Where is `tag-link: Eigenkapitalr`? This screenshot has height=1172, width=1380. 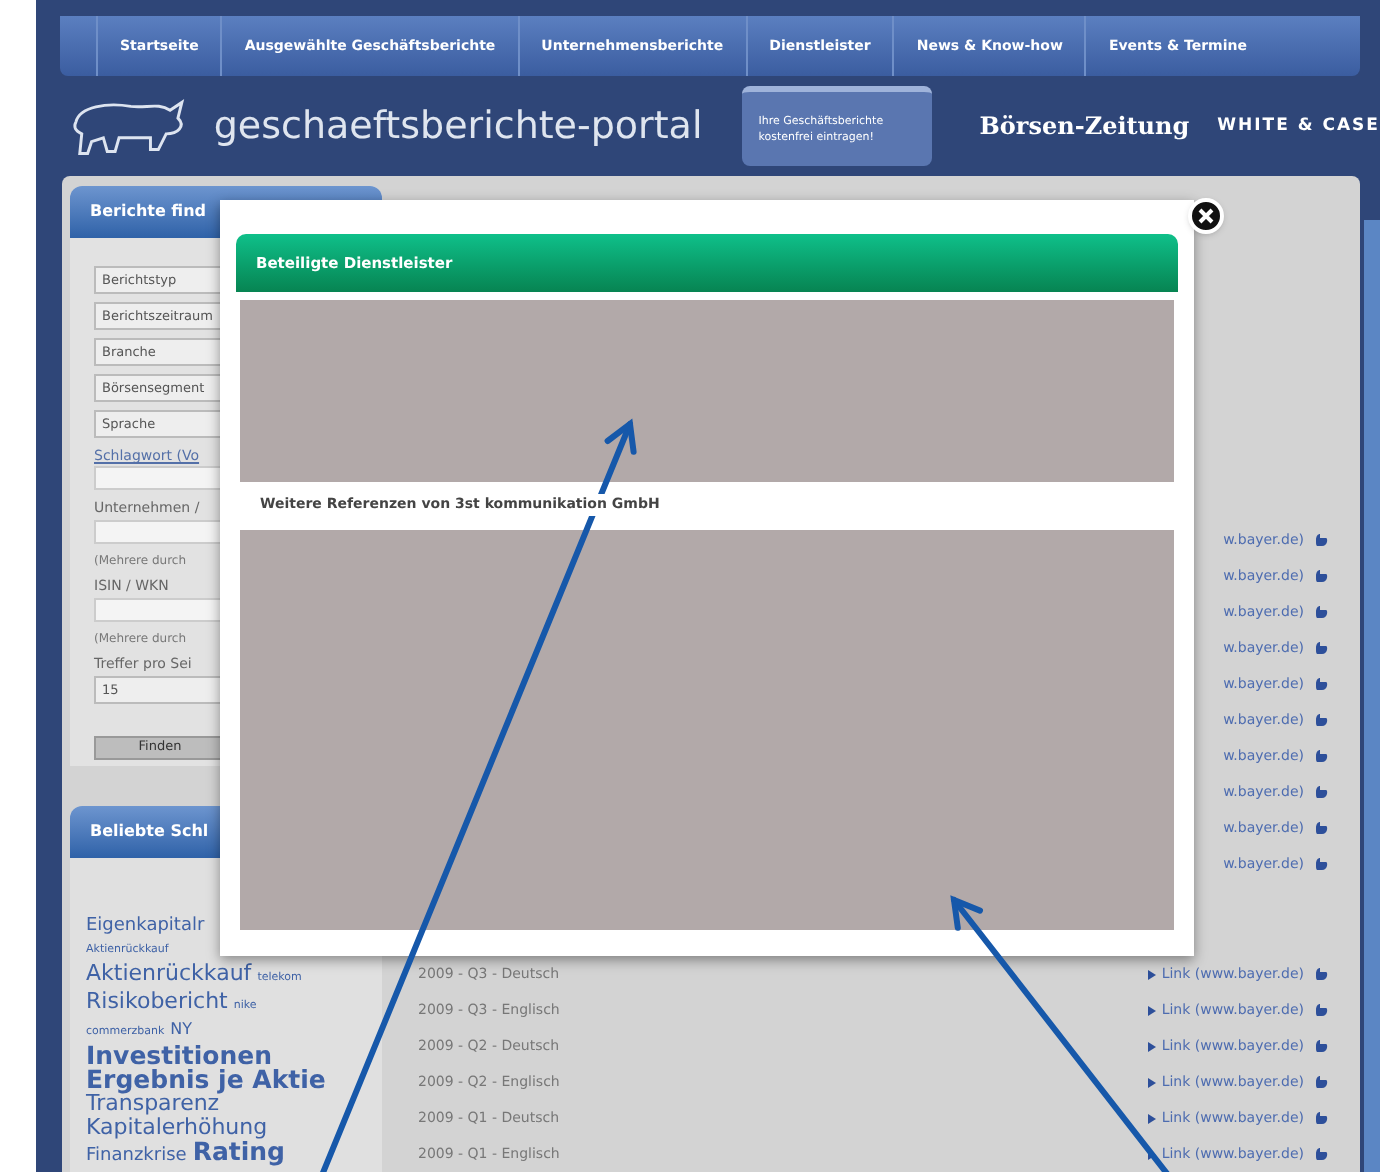 tag-link: Eigenkapitalr is located at coordinates (145, 926).